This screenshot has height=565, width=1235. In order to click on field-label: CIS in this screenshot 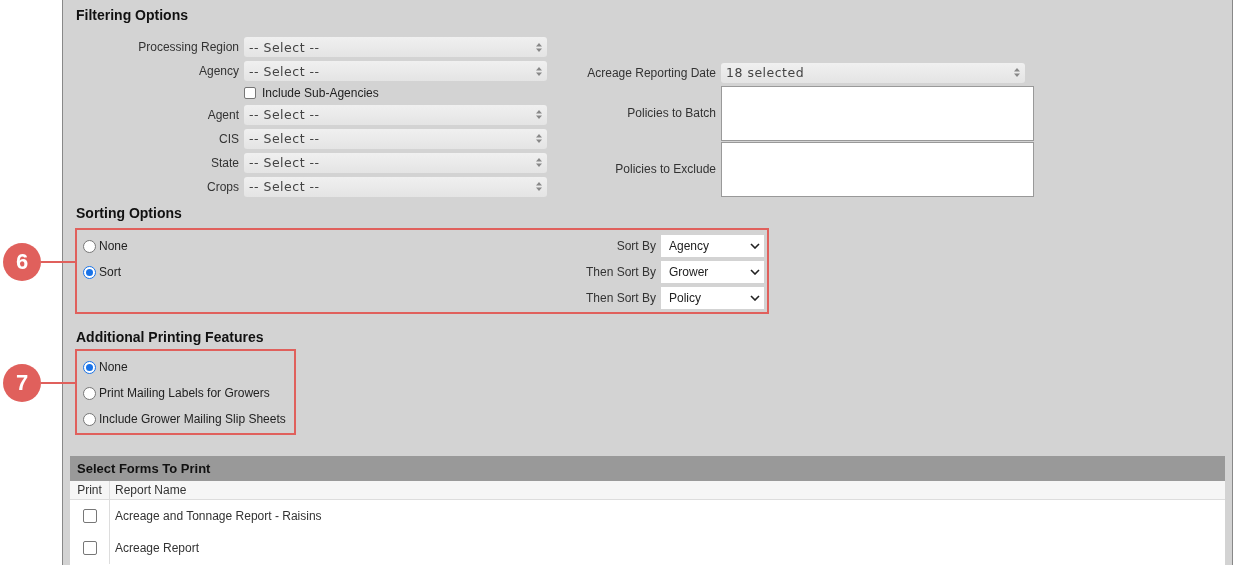, I will do `click(229, 138)`.